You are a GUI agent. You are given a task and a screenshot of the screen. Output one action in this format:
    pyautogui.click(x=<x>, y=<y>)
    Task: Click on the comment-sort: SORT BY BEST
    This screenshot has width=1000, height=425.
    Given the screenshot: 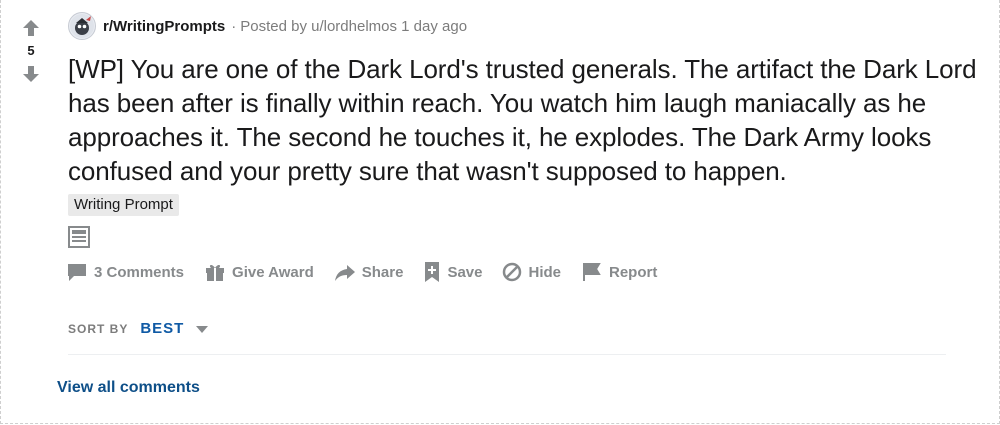 What is the action you would take?
    pyautogui.click(x=138, y=328)
    